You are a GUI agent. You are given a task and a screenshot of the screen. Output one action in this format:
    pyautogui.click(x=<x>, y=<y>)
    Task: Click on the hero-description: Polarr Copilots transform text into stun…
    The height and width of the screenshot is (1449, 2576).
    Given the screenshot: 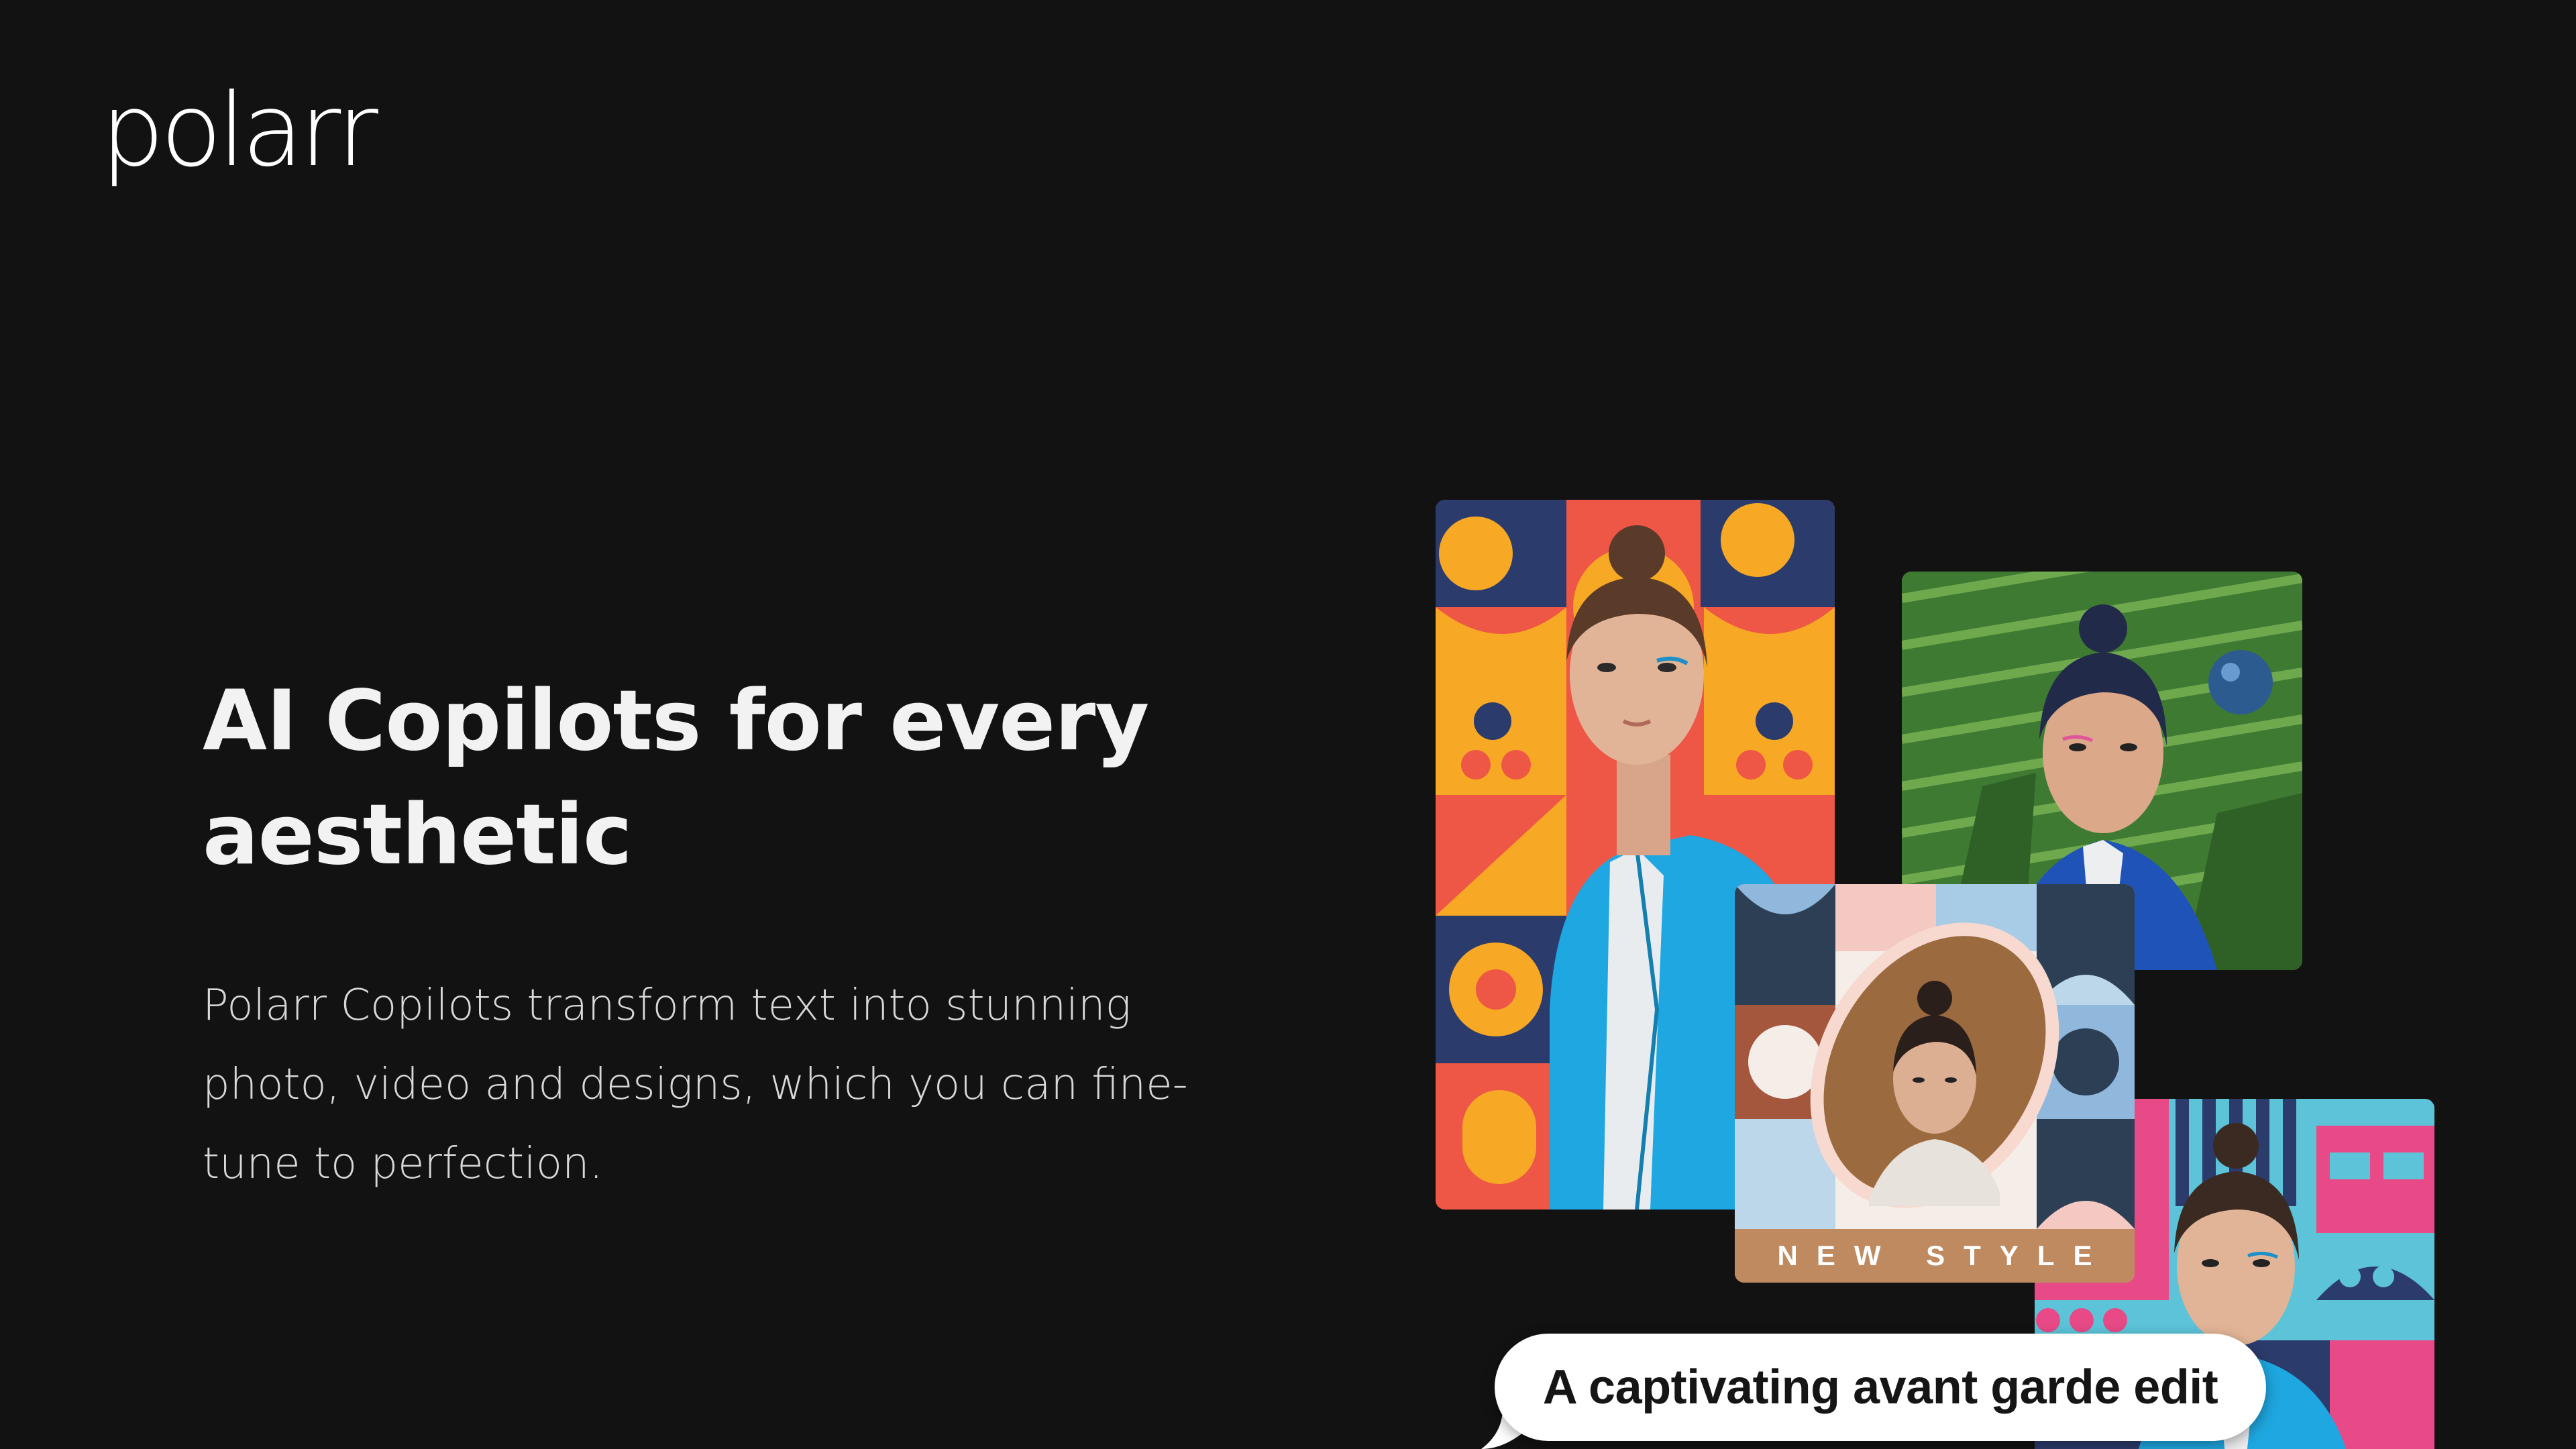 What is the action you would take?
    pyautogui.click(x=695, y=1085)
    